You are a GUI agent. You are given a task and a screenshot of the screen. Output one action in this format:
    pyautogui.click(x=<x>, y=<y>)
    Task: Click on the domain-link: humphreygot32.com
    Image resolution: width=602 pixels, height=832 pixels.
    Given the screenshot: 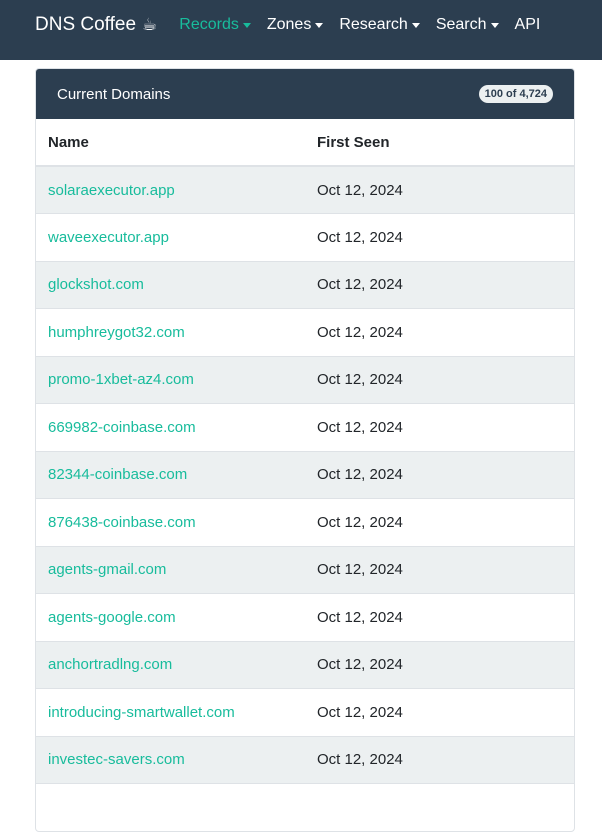 What is the action you would take?
    pyautogui.click(x=116, y=332)
    